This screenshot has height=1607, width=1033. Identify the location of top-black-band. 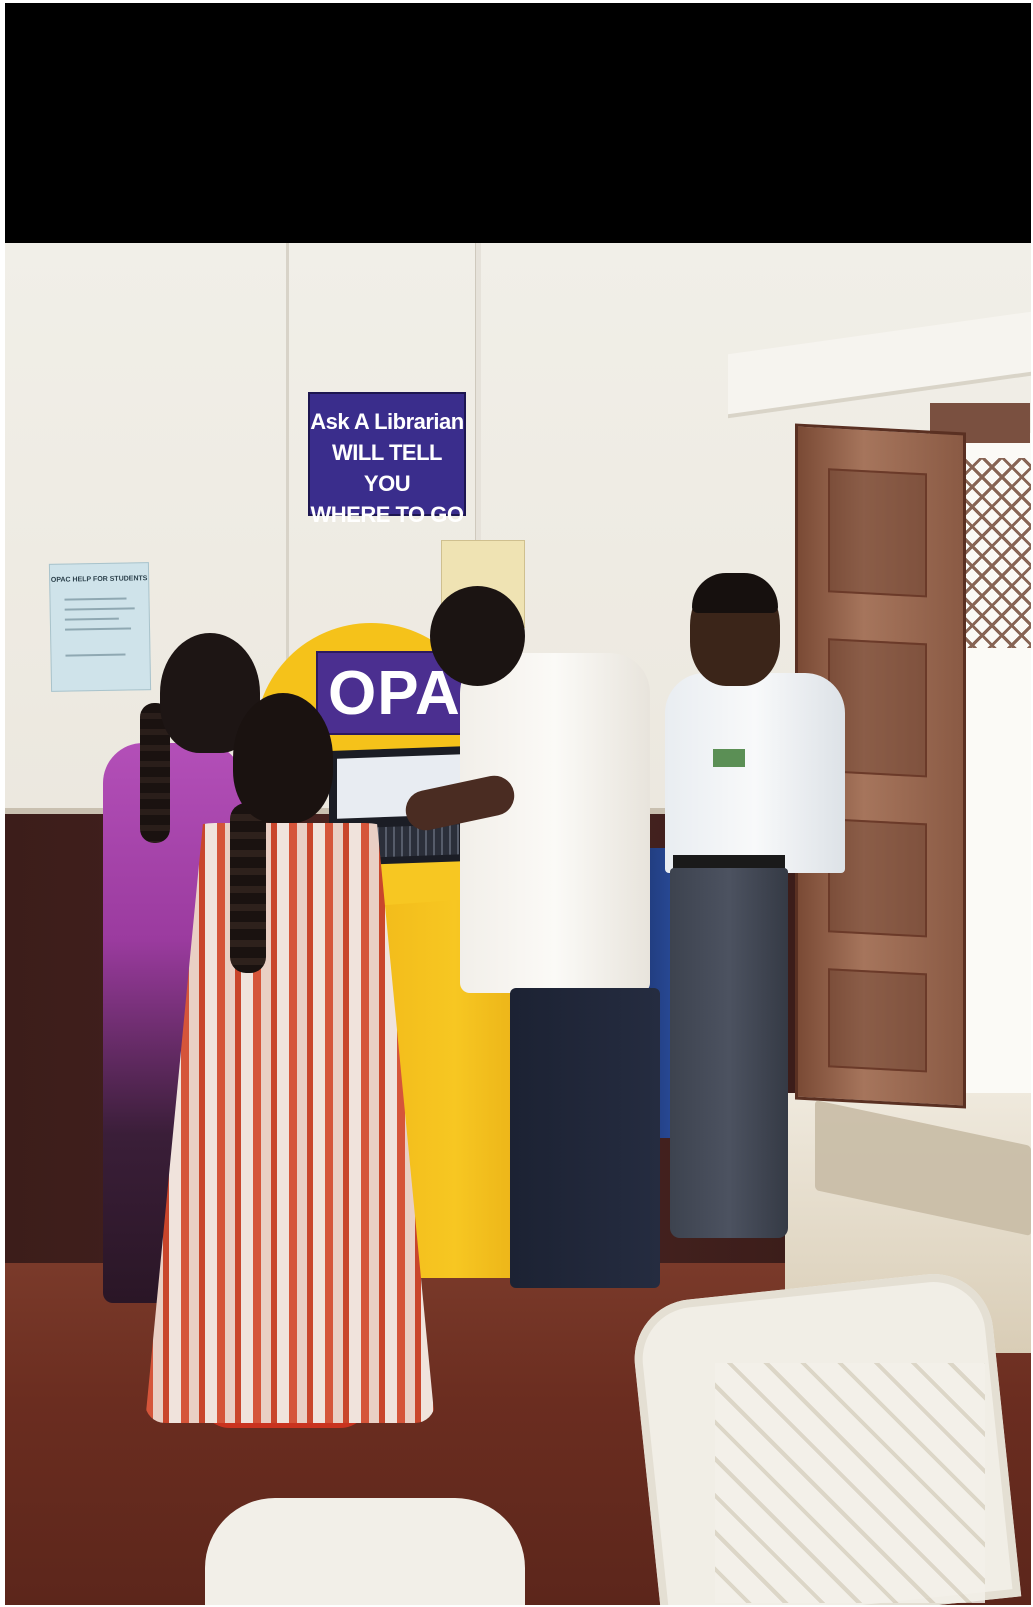
(518, 123).